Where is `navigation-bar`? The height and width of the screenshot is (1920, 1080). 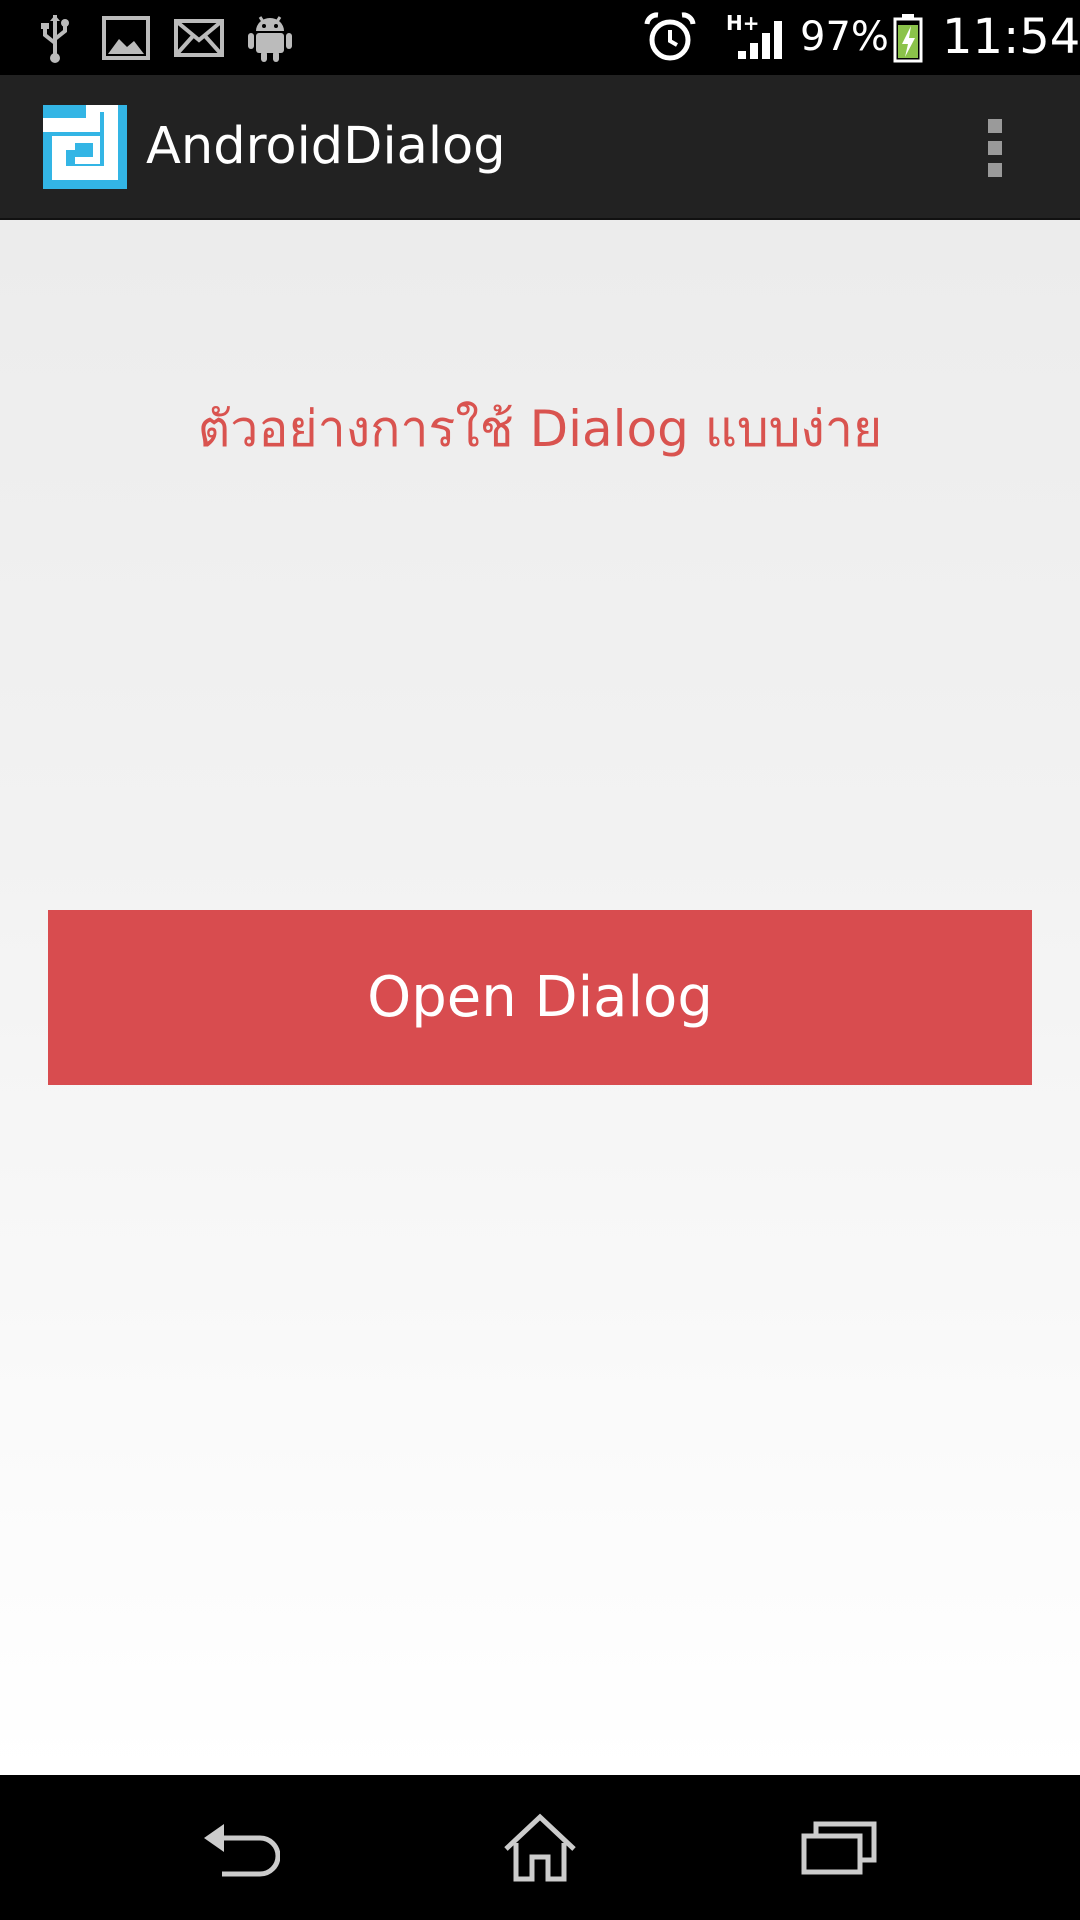
navigation-bar is located at coordinates (540, 1847).